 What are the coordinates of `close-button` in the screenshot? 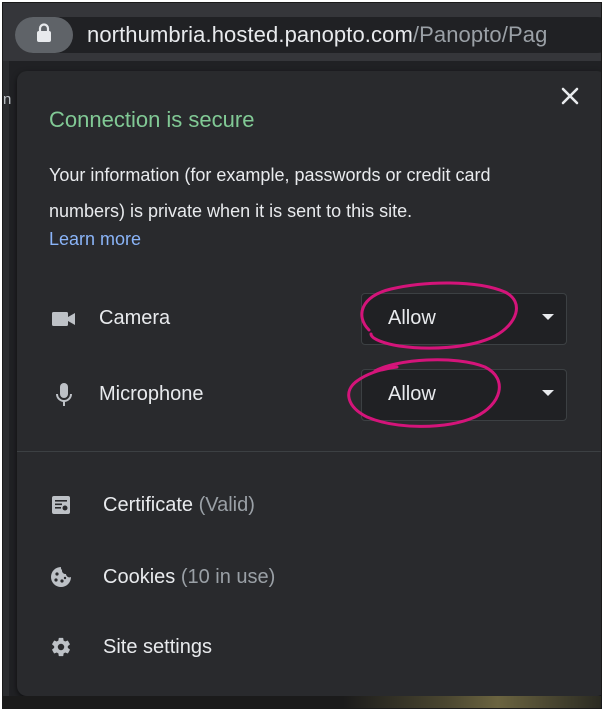 It's located at (570, 98).